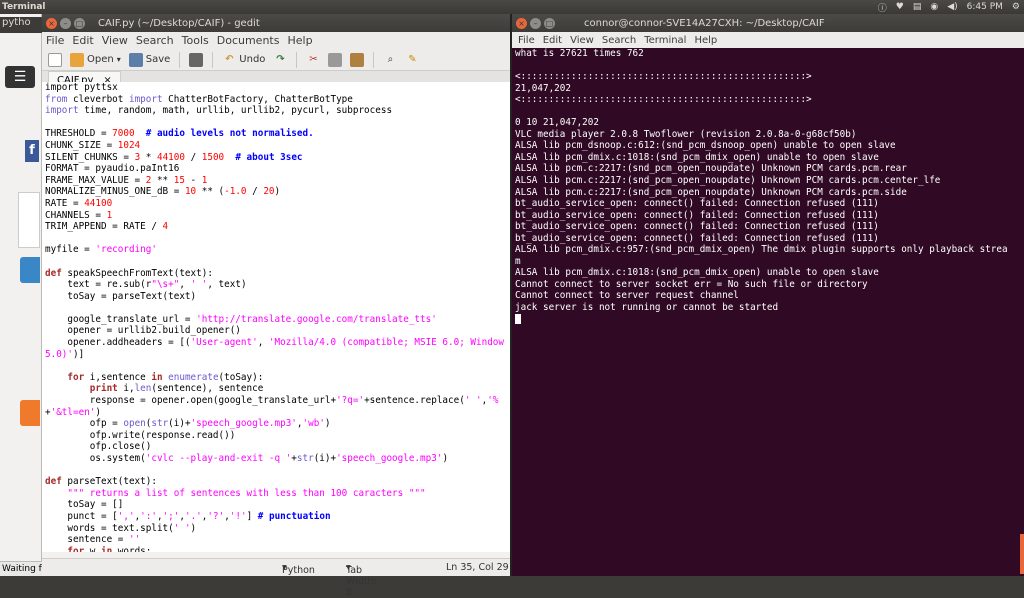  I want to click on paste-button, so click(357, 59).